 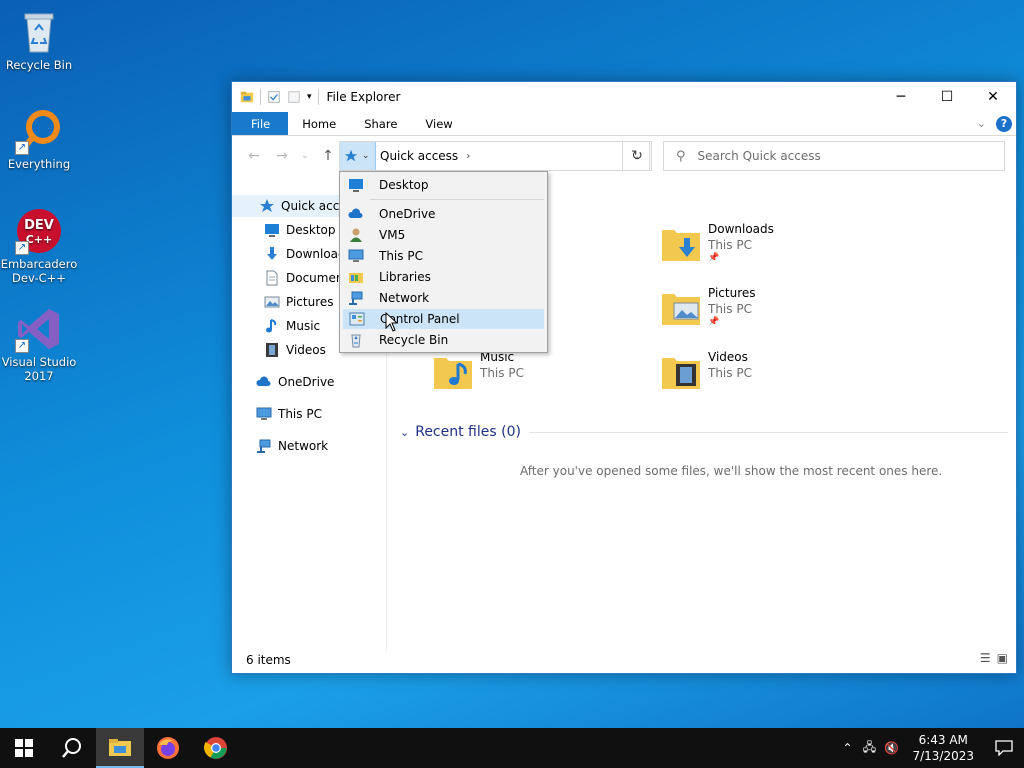 What do you see at coordinates (1004, 748) in the screenshot?
I see `action-center-button` at bounding box center [1004, 748].